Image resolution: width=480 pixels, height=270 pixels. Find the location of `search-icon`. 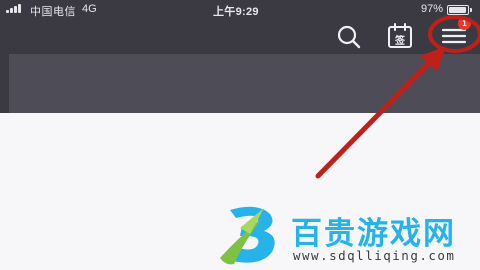

search-icon is located at coordinates (349, 37).